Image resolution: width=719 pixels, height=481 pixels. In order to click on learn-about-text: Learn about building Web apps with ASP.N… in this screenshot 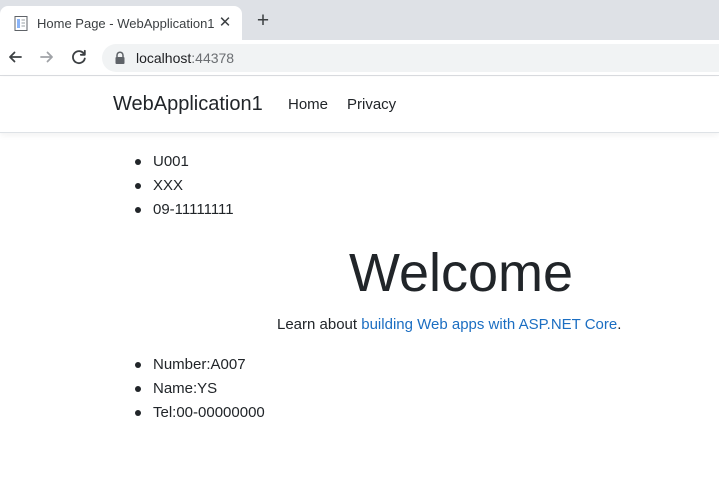, I will do `click(449, 324)`.